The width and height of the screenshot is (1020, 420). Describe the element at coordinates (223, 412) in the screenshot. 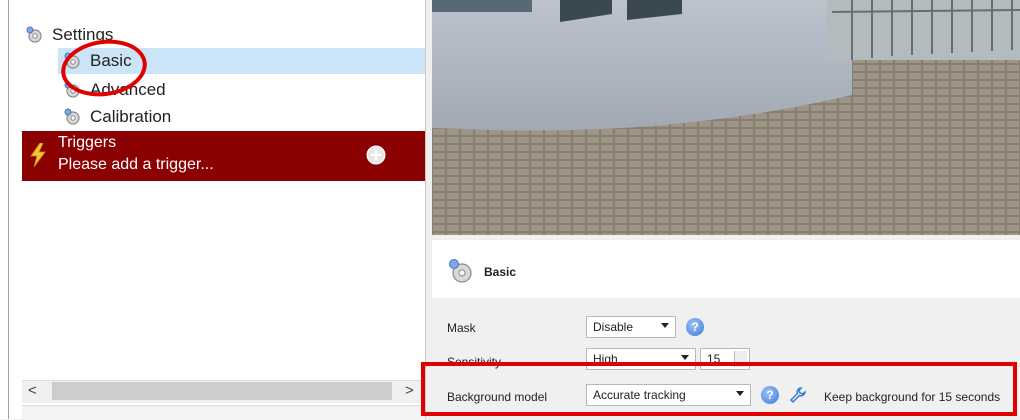

I see `status-strip` at that location.